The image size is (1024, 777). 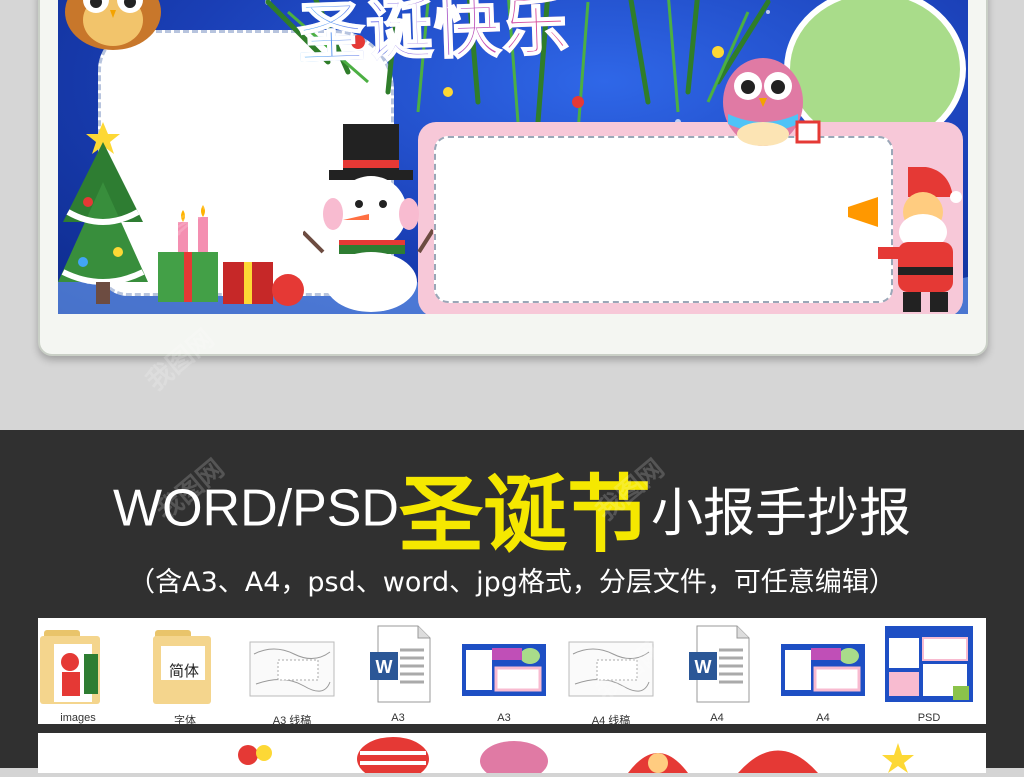 What do you see at coordinates (113, 25) in the screenshot?
I see `owl-left-icon` at bounding box center [113, 25].